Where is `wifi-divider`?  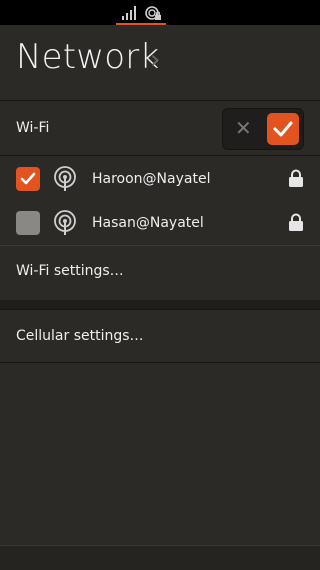 wifi-divider is located at coordinates (160, 155).